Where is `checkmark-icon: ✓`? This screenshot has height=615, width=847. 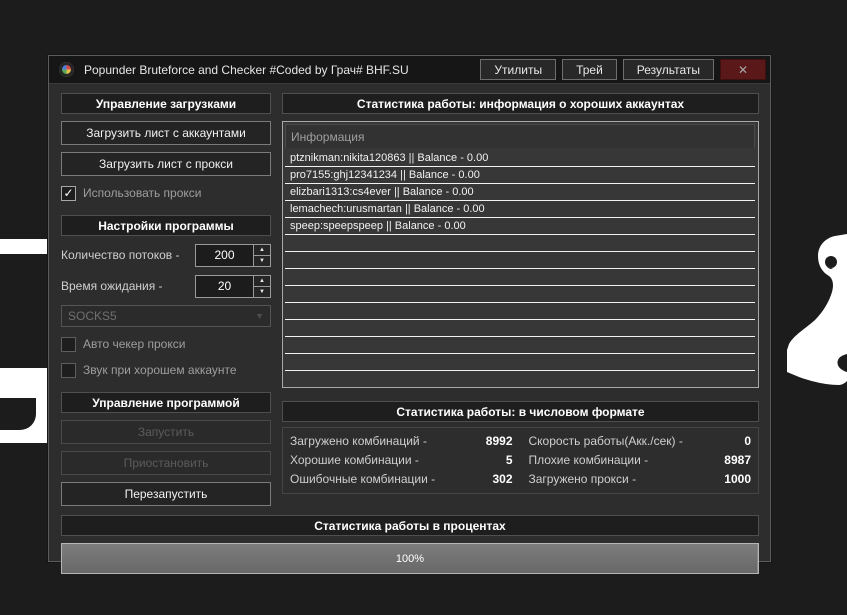
checkmark-icon: ✓ is located at coordinates (68, 193).